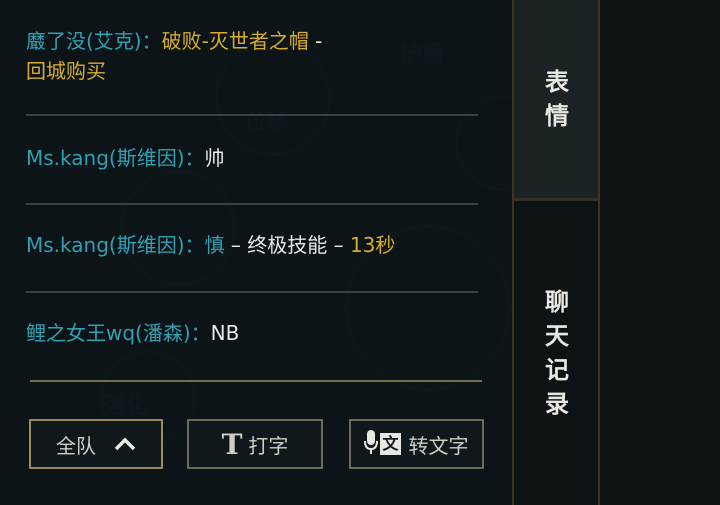  What do you see at coordinates (214, 158) in the screenshot?
I see `message-text: 帅` at bounding box center [214, 158].